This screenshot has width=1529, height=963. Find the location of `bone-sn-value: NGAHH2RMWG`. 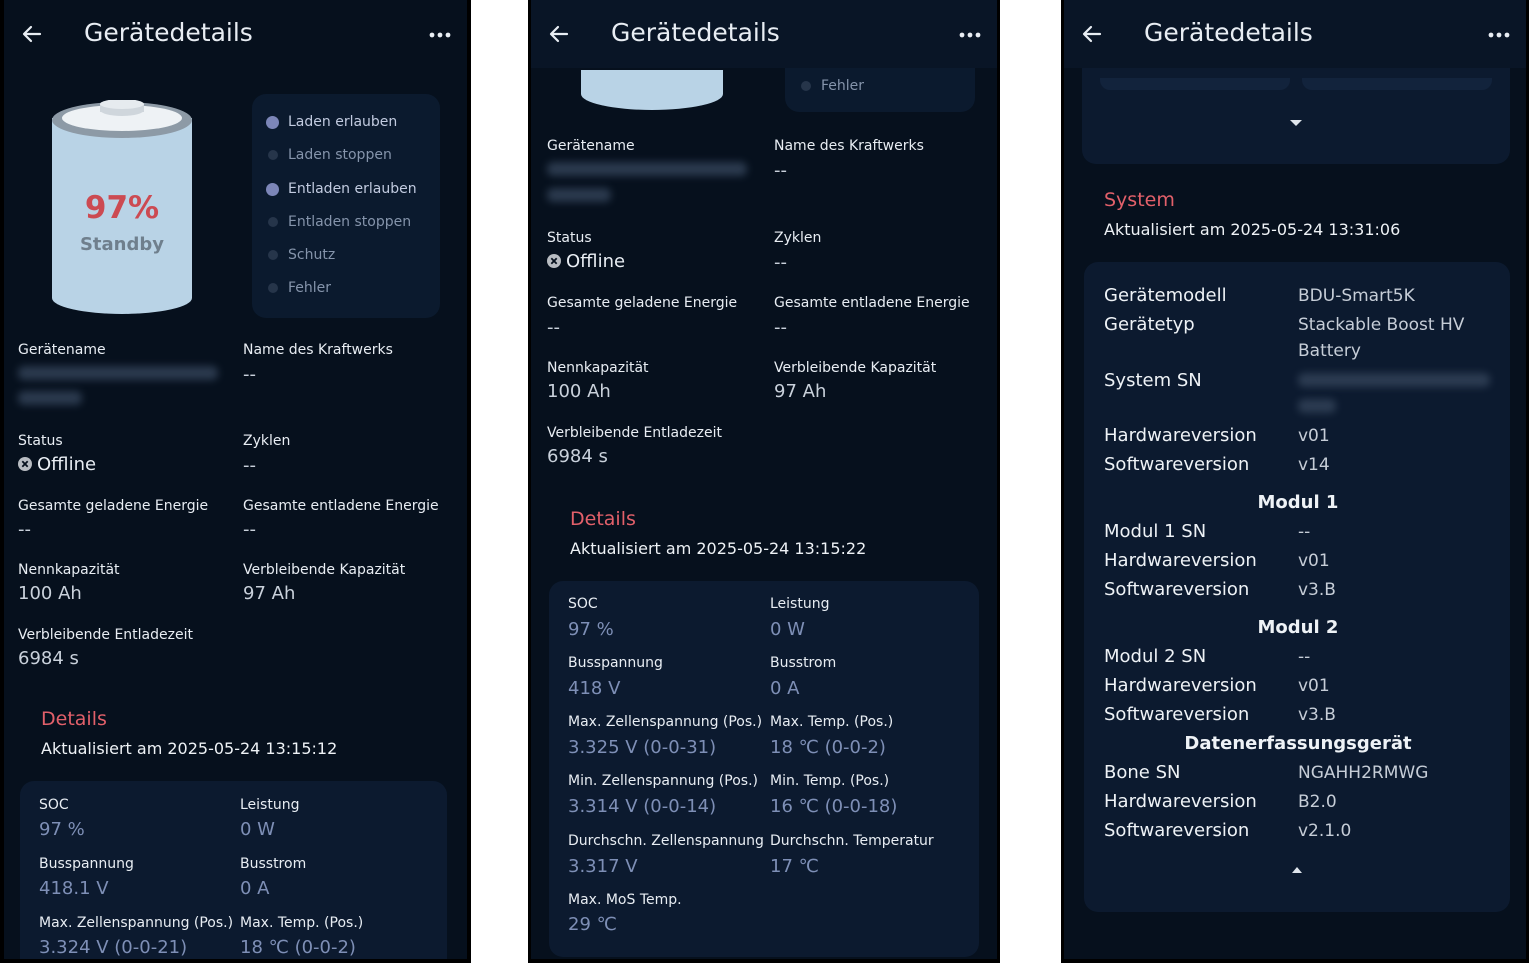

bone-sn-value: NGAHH2RMWG is located at coordinates (1363, 773).